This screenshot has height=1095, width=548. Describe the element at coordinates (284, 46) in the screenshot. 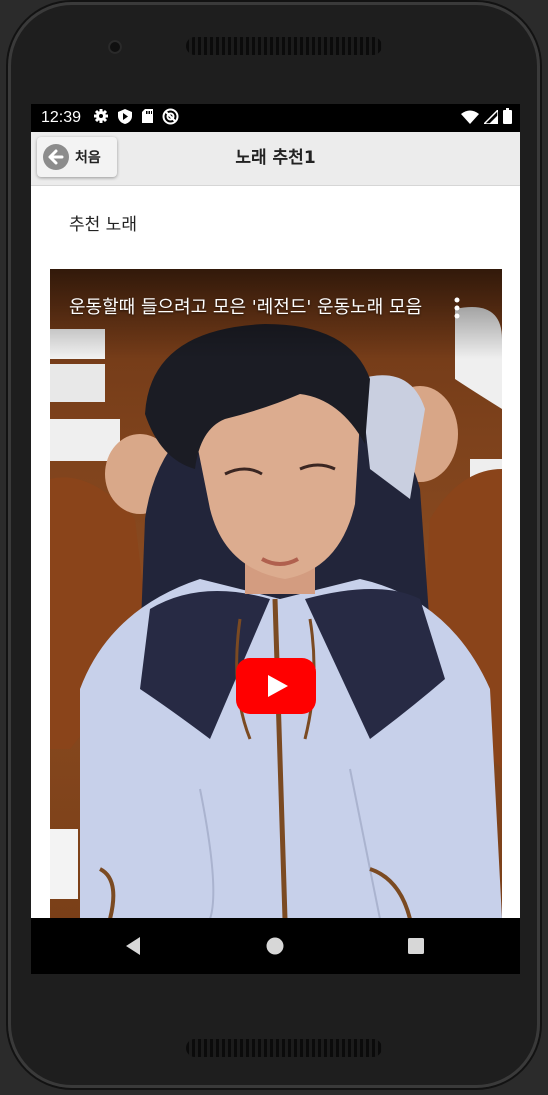

I see `top-speaker-grille` at that location.